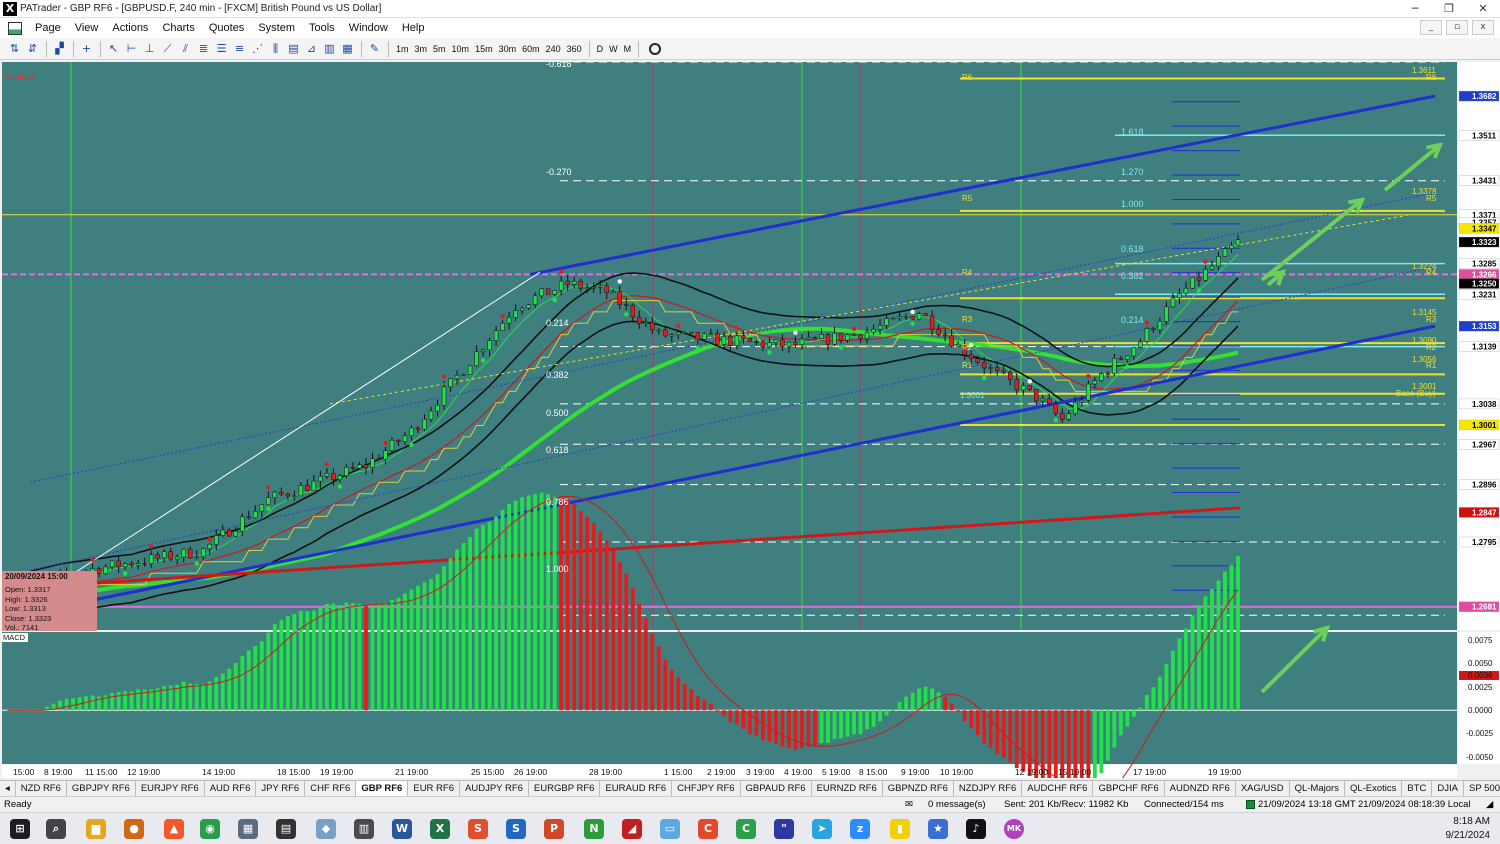 The width and height of the screenshot is (1500, 844). I want to click on chart-icon: ▞, so click(59, 49).